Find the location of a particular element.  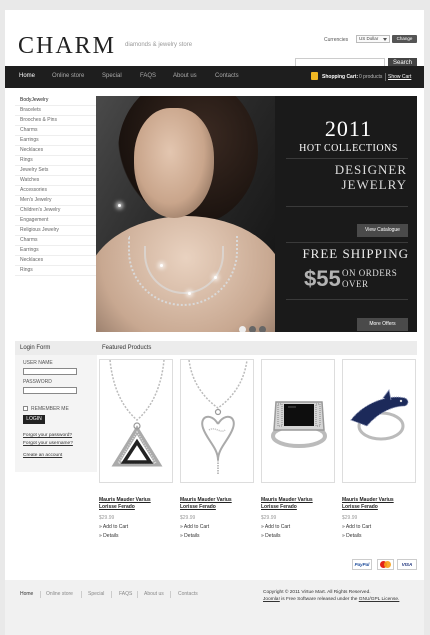

currency-select: US Dollar is located at coordinates (373, 39).